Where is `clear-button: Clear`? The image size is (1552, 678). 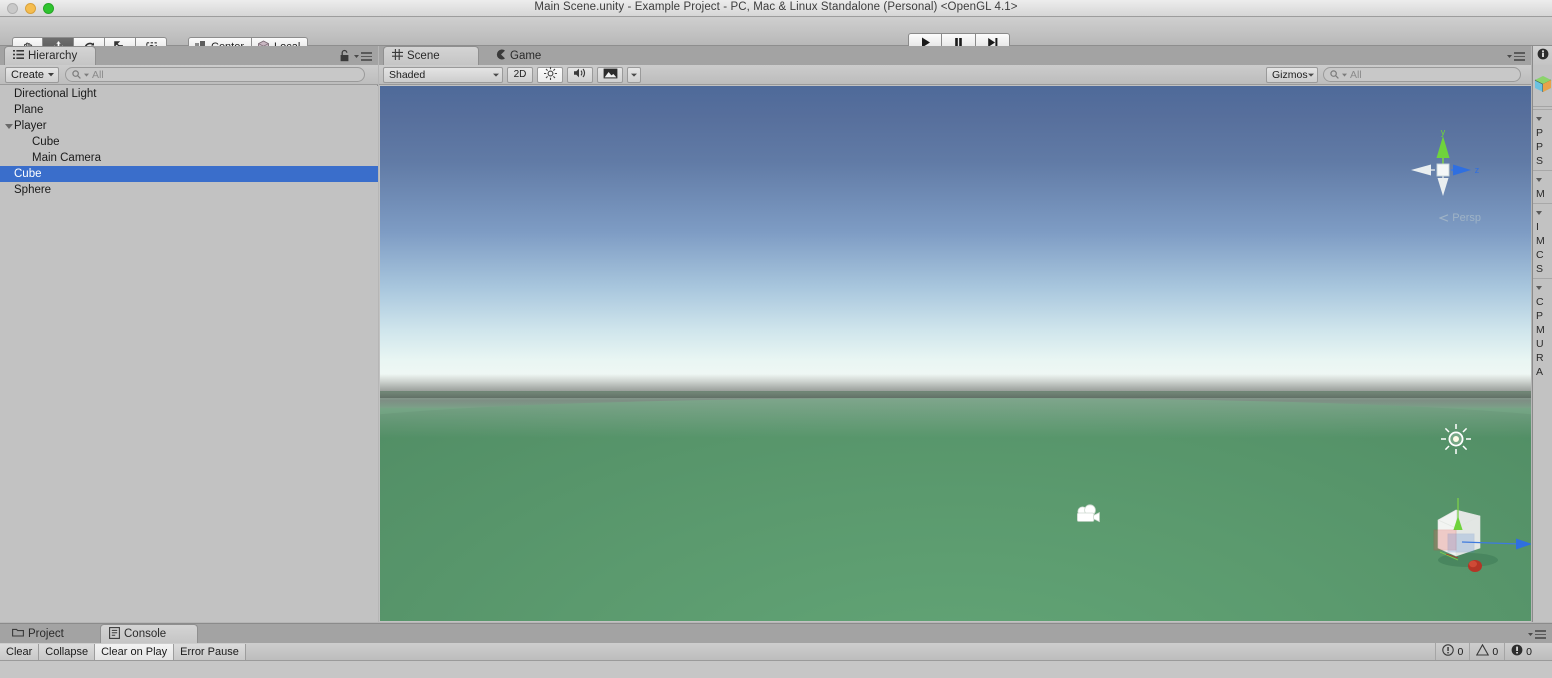
clear-button: Clear is located at coordinates (20, 651).